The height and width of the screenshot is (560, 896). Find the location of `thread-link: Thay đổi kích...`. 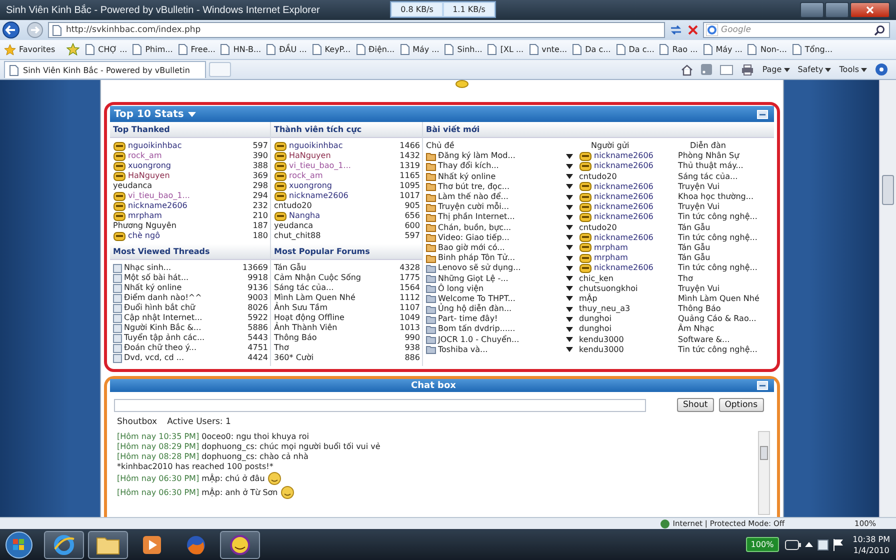

thread-link: Thay đổi kích... is located at coordinates (496, 166).